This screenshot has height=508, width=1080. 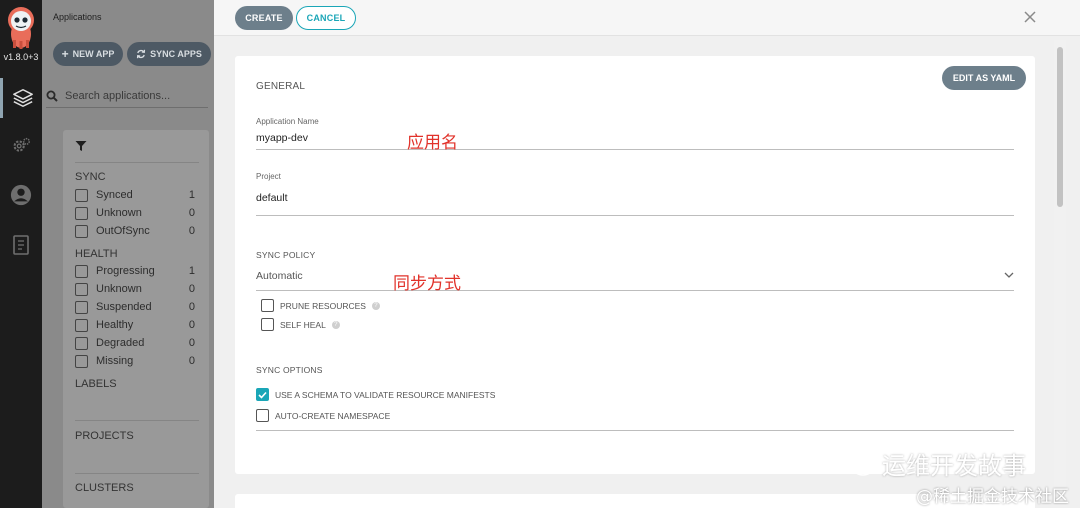 I want to click on filter-label: Healthy, so click(x=115, y=325).